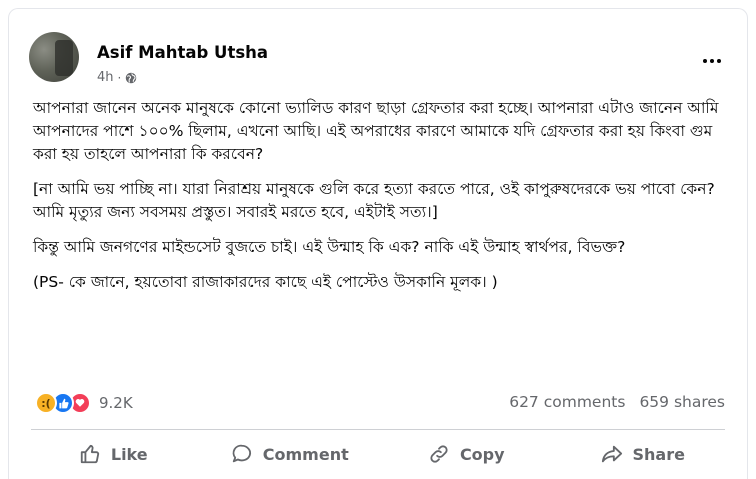  I want to click on reaction-count: 9.2K, so click(116, 403).